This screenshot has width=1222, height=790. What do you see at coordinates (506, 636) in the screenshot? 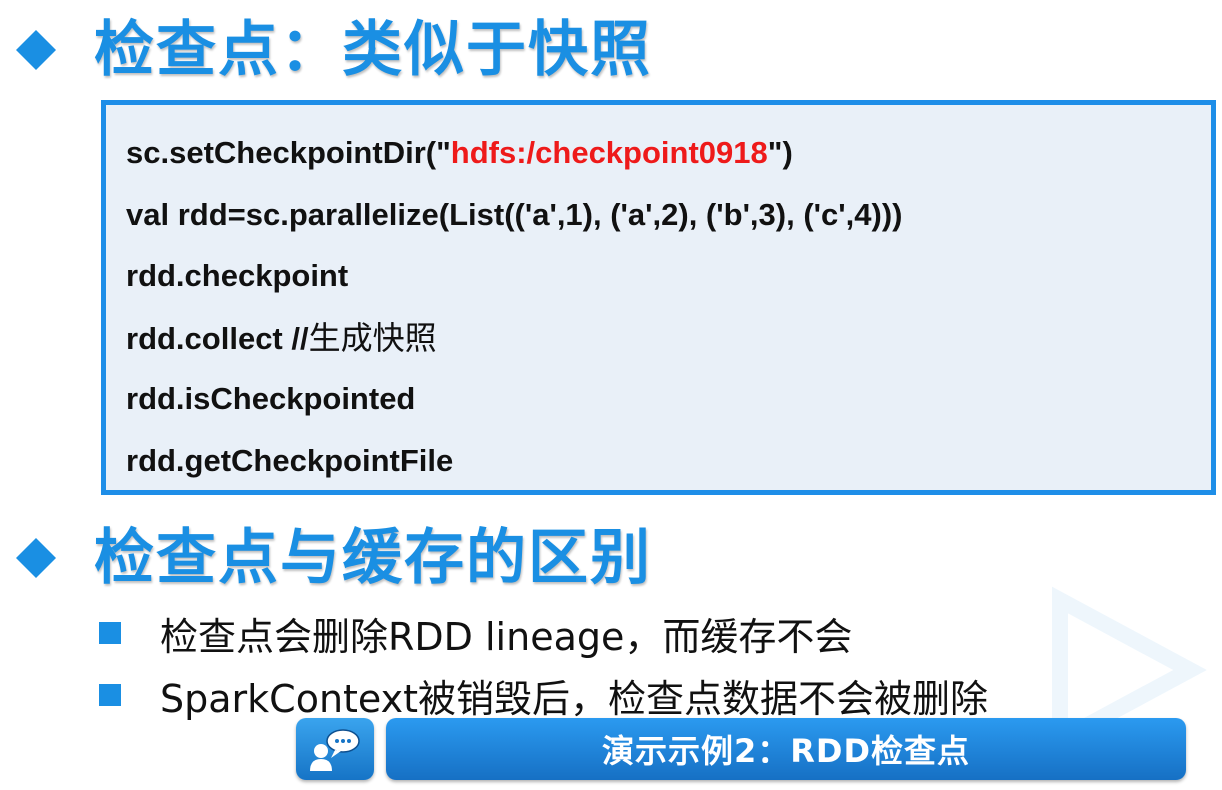
I see `bullet-text: 检查点会删除RDD lineage，而缓存不会` at bounding box center [506, 636].